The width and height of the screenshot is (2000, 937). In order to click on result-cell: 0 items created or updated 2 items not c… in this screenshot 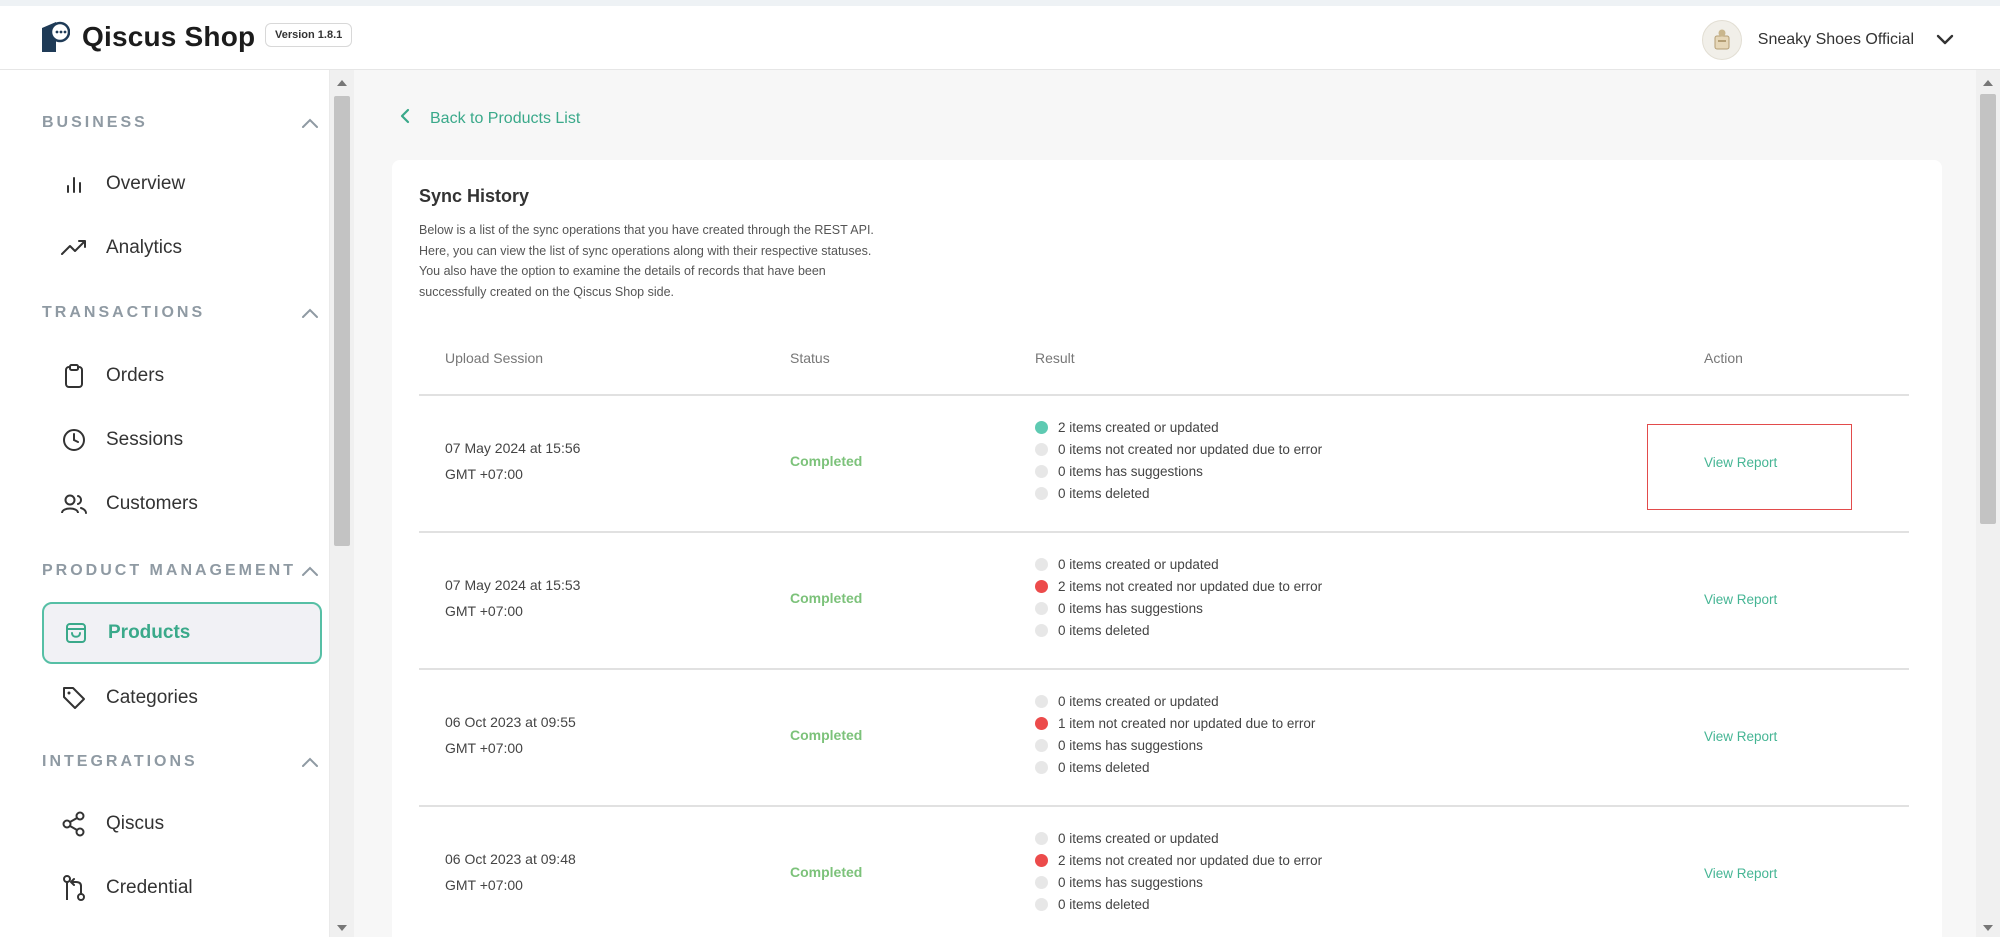, I will do `click(1178, 597)`.